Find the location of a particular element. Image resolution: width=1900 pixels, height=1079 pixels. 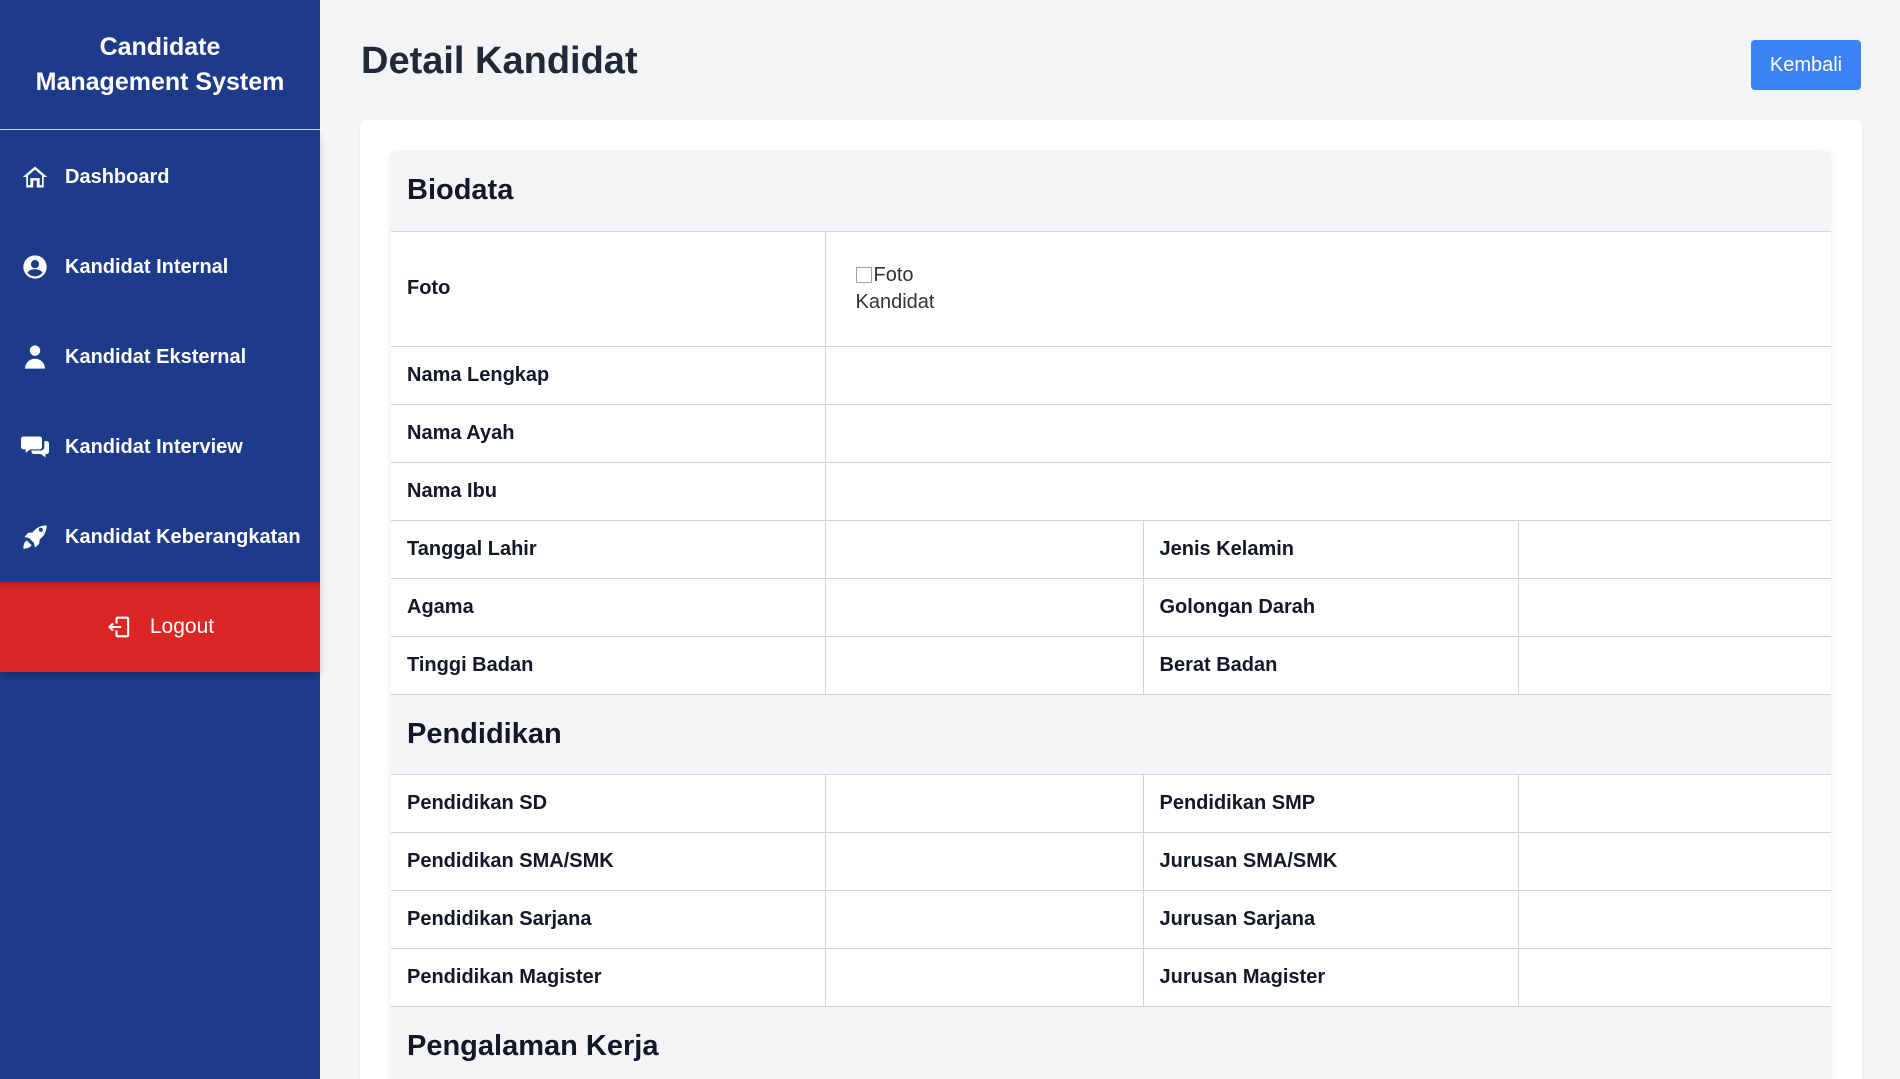

section-title: Biodata is located at coordinates (1111, 191).